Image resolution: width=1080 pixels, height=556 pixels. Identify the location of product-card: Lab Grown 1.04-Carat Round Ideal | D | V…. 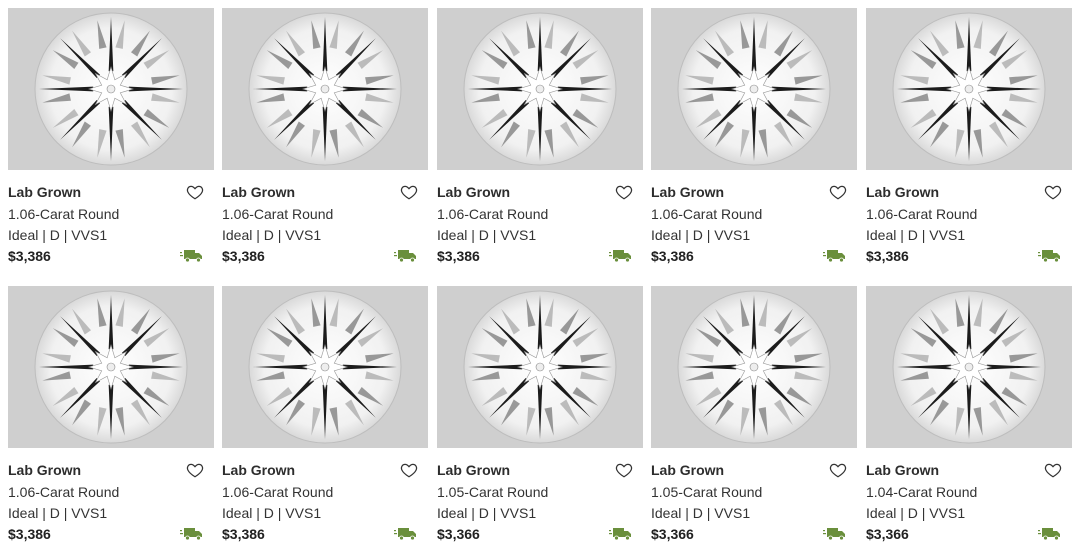
(969, 421).